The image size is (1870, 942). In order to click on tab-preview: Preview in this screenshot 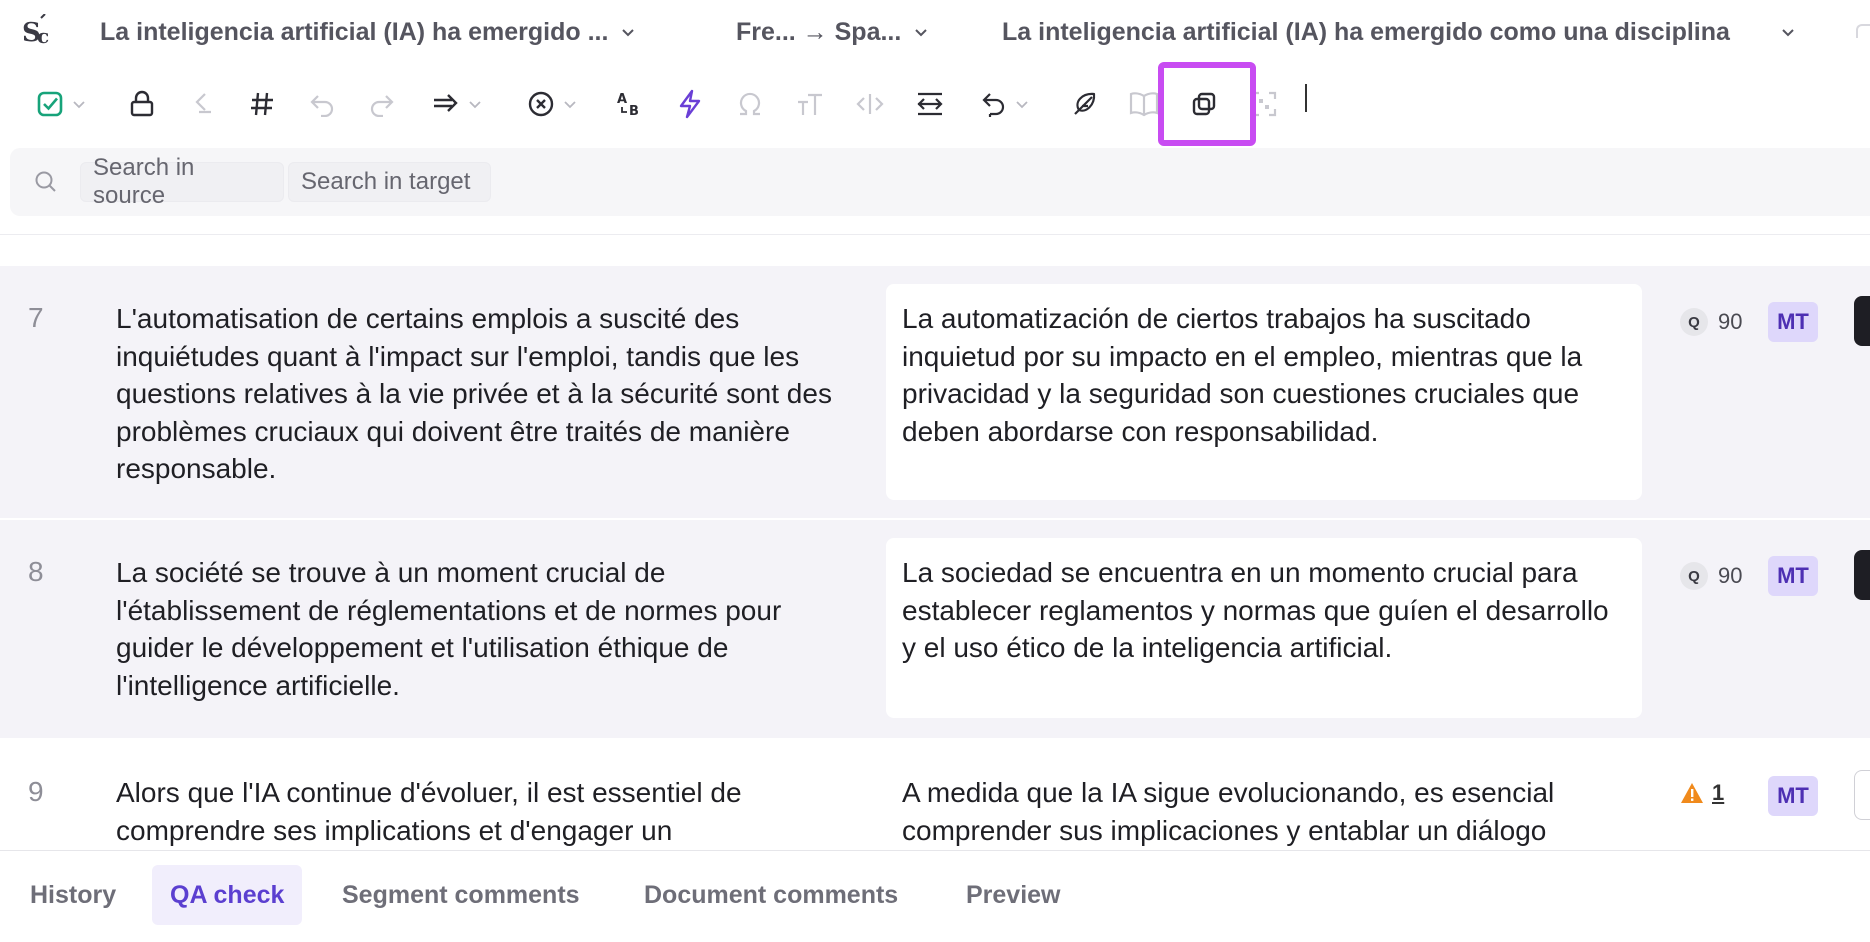, I will do `click(1013, 895)`.